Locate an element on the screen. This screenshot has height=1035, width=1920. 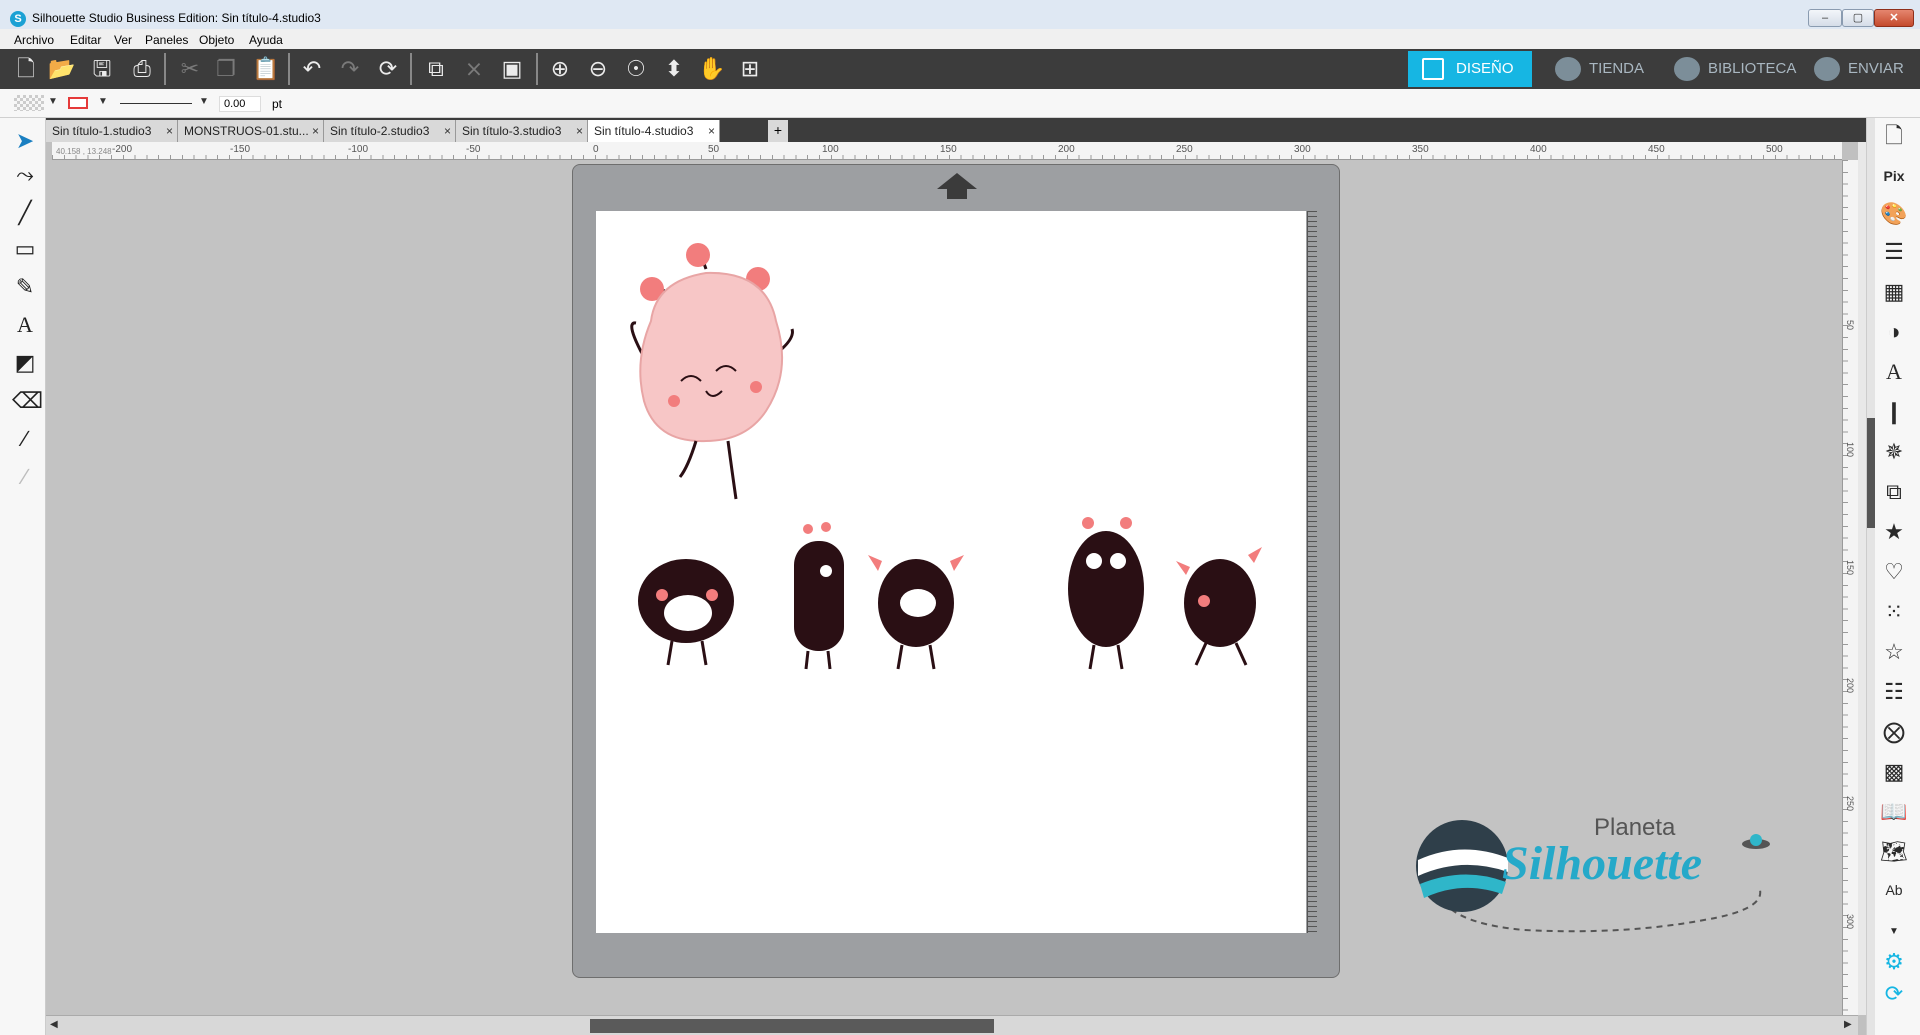
star-outline-icon: ☆ is located at coordinates (1894, 652).